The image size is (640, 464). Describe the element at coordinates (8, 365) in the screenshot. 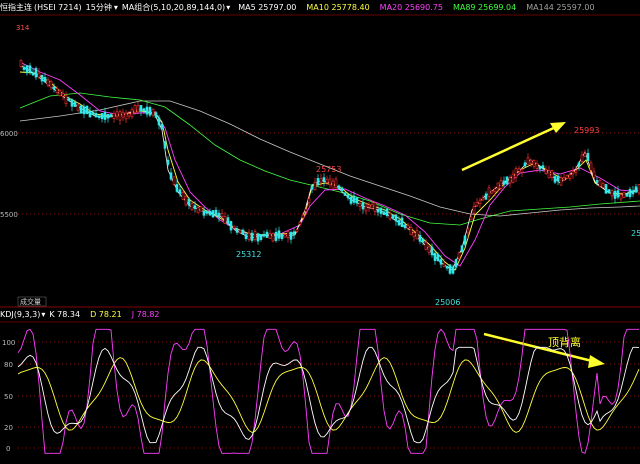

I see `kdj-axis-label: 80` at that location.